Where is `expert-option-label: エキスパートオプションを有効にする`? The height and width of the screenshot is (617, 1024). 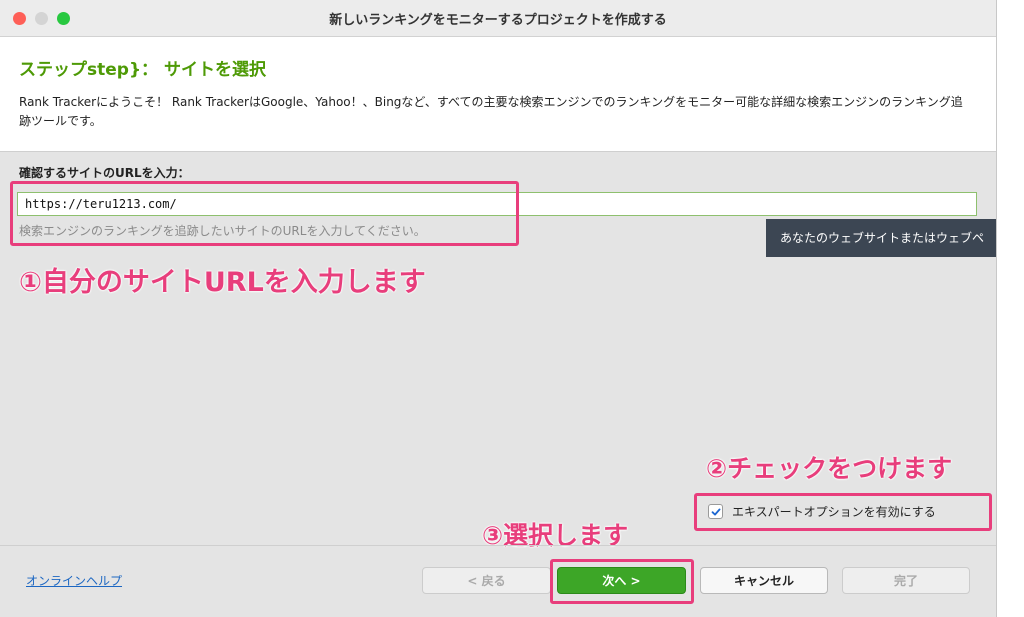
expert-option-label: エキスパートオプションを有効にする is located at coordinates (834, 512).